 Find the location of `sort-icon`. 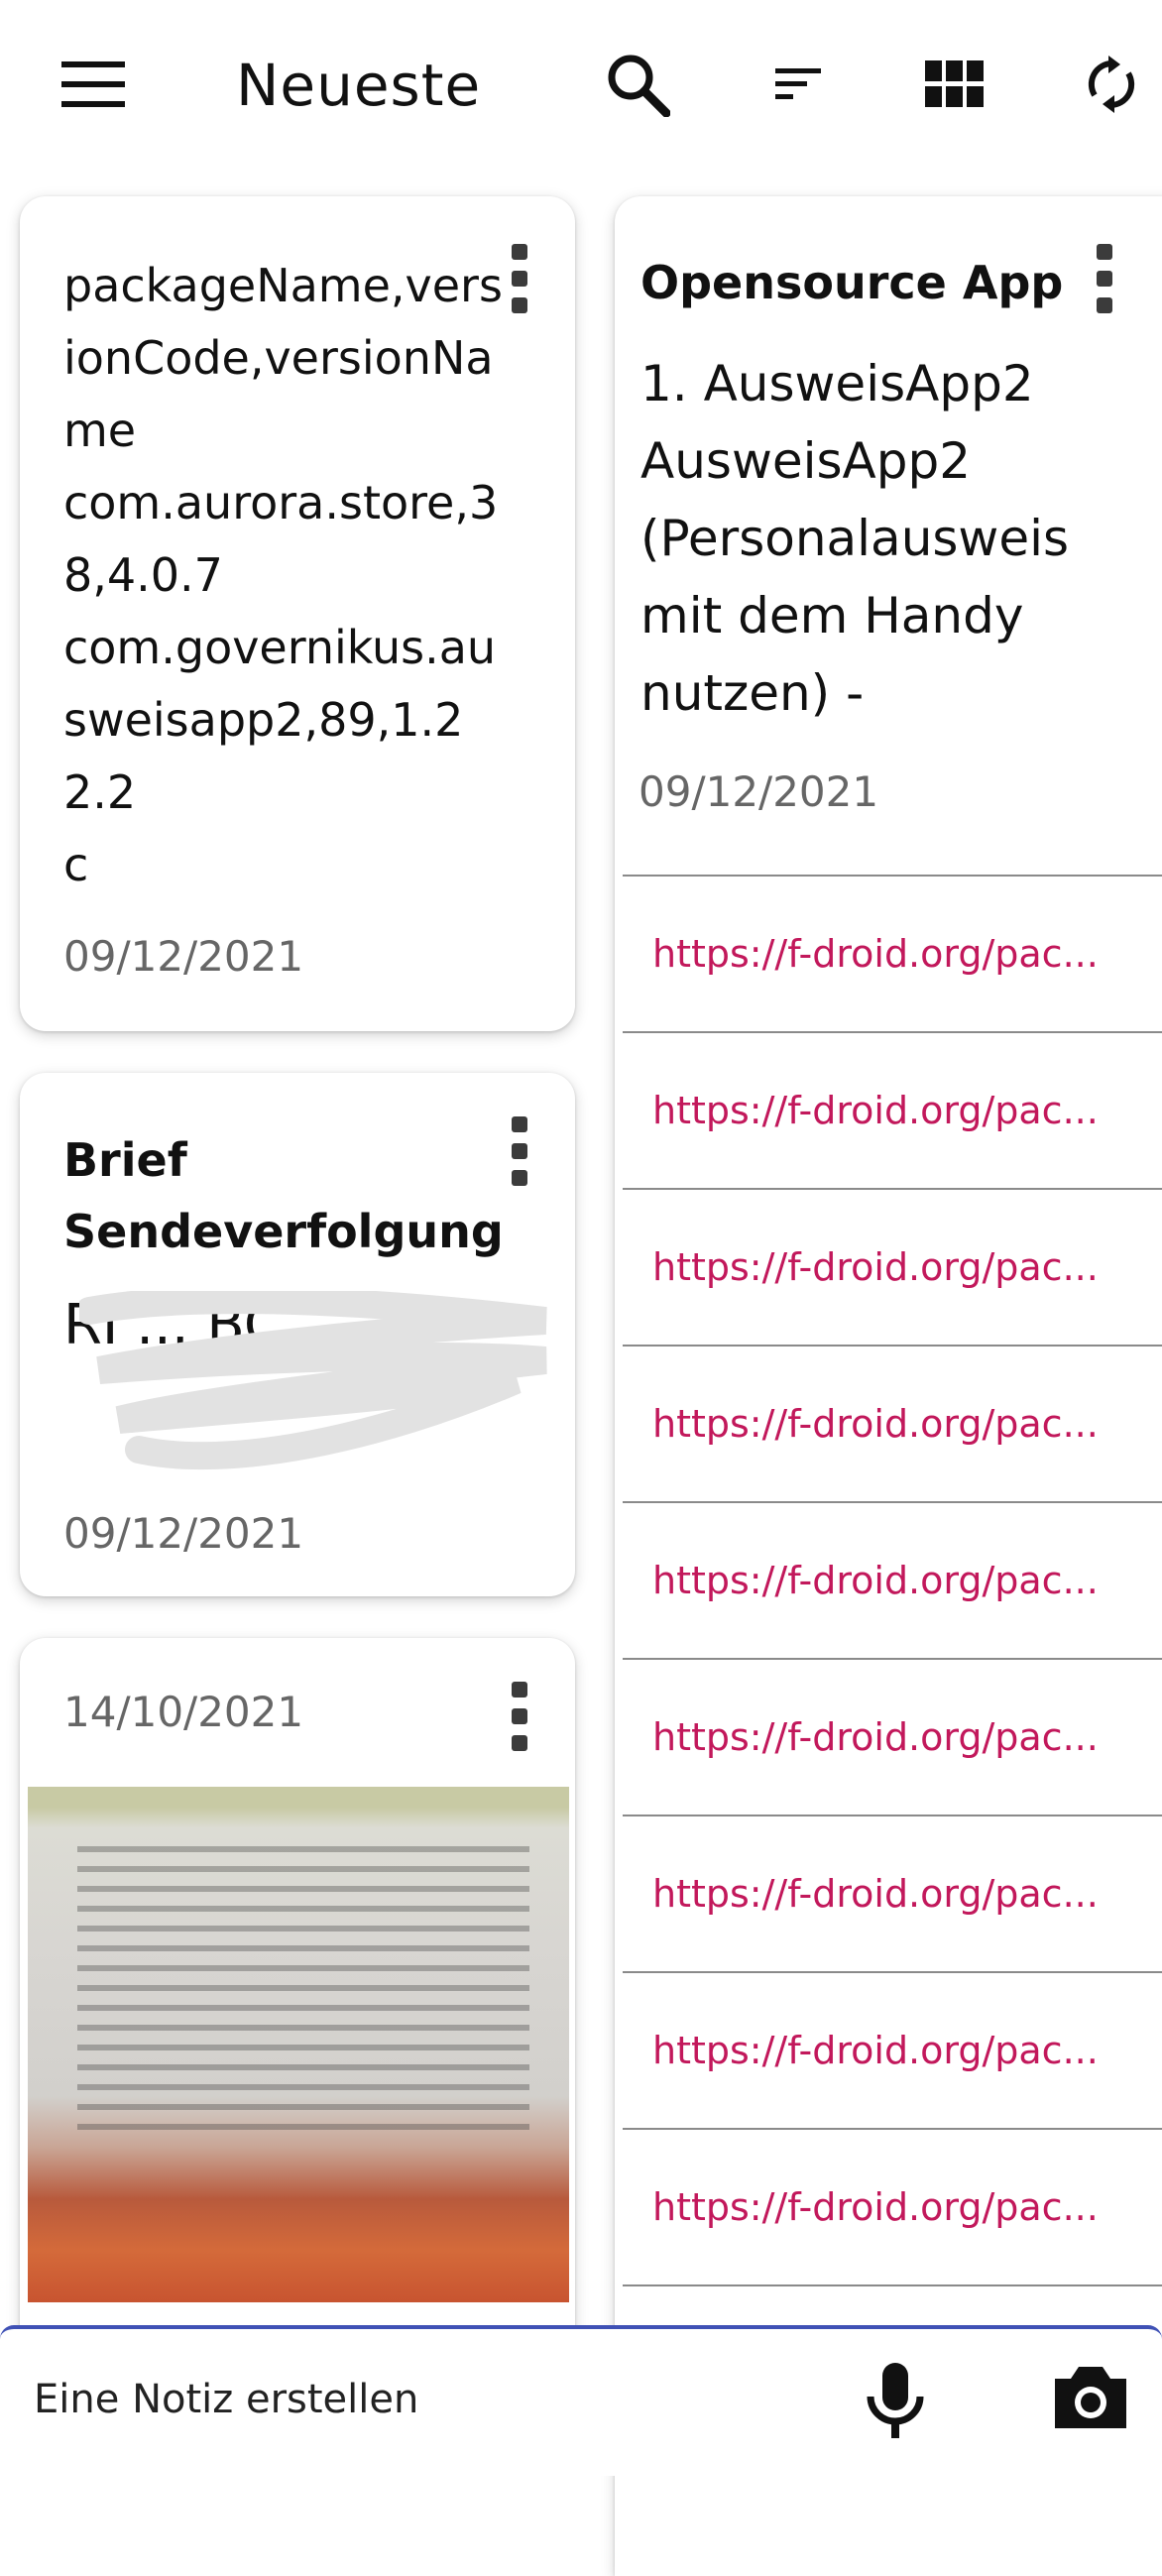

sort-icon is located at coordinates (798, 84).